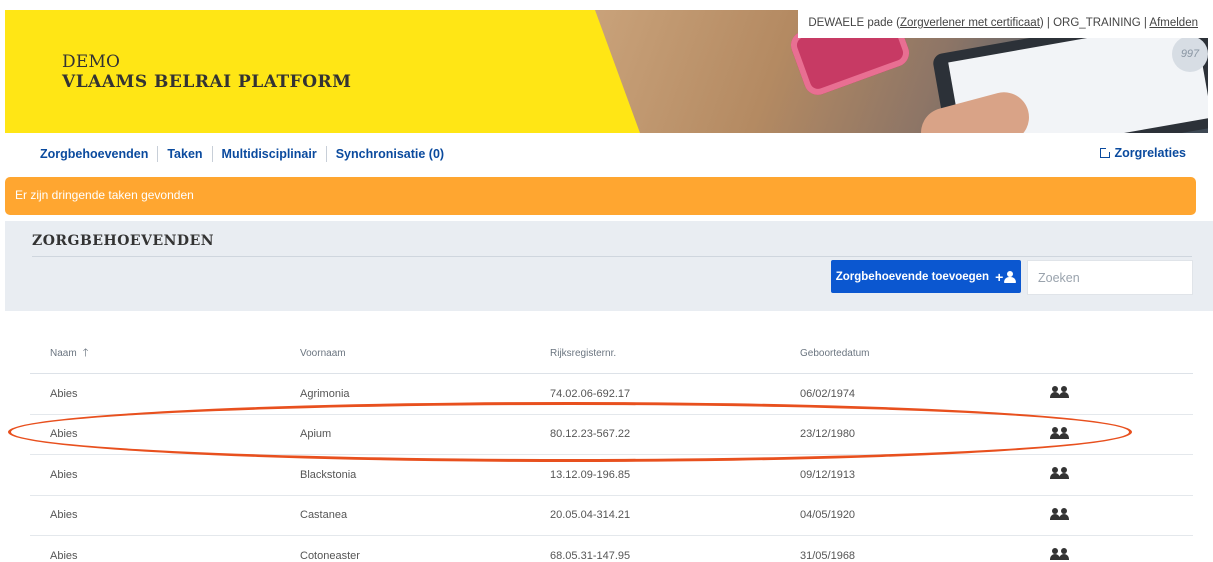 The height and width of the screenshot is (562, 1213). Describe the element at coordinates (269, 154) in the screenshot. I see `nav-item-multidisciplinair: Multidisciplinair` at that location.